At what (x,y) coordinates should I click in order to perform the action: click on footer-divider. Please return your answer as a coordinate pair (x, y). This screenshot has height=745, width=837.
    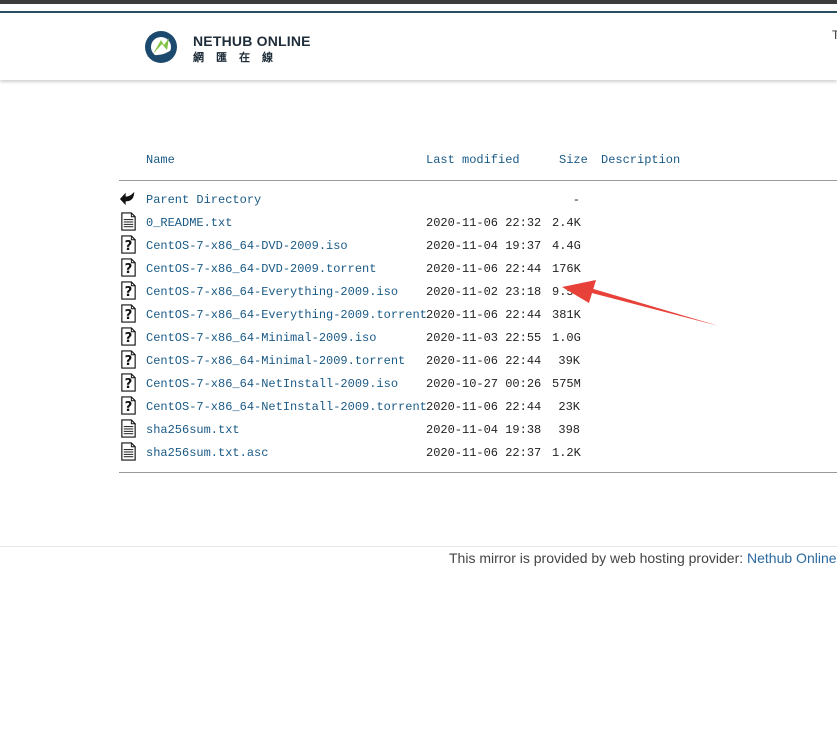
    Looking at the image, I should click on (478, 472).